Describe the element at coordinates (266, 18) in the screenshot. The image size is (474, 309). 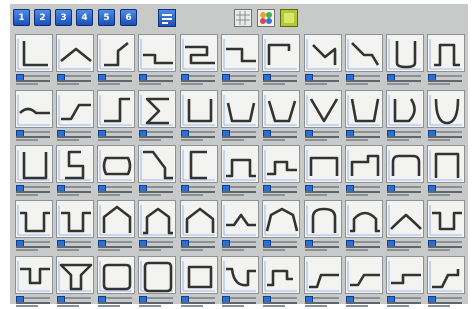
I see `palette-tool` at that location.